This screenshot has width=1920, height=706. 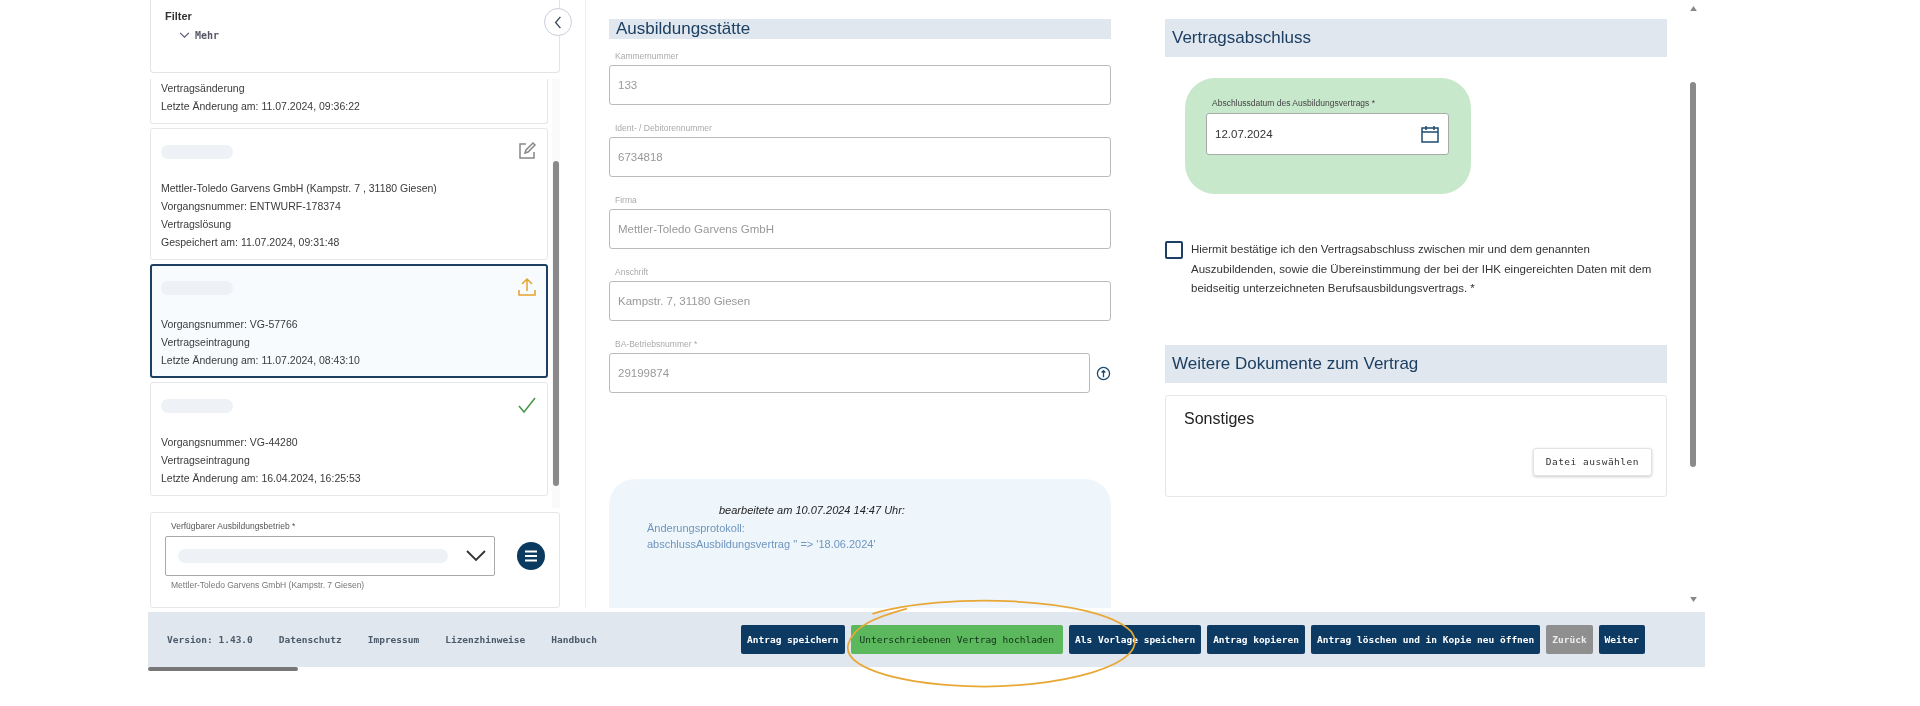 I want to click on company-dropdown, so click(x=330, y=556).